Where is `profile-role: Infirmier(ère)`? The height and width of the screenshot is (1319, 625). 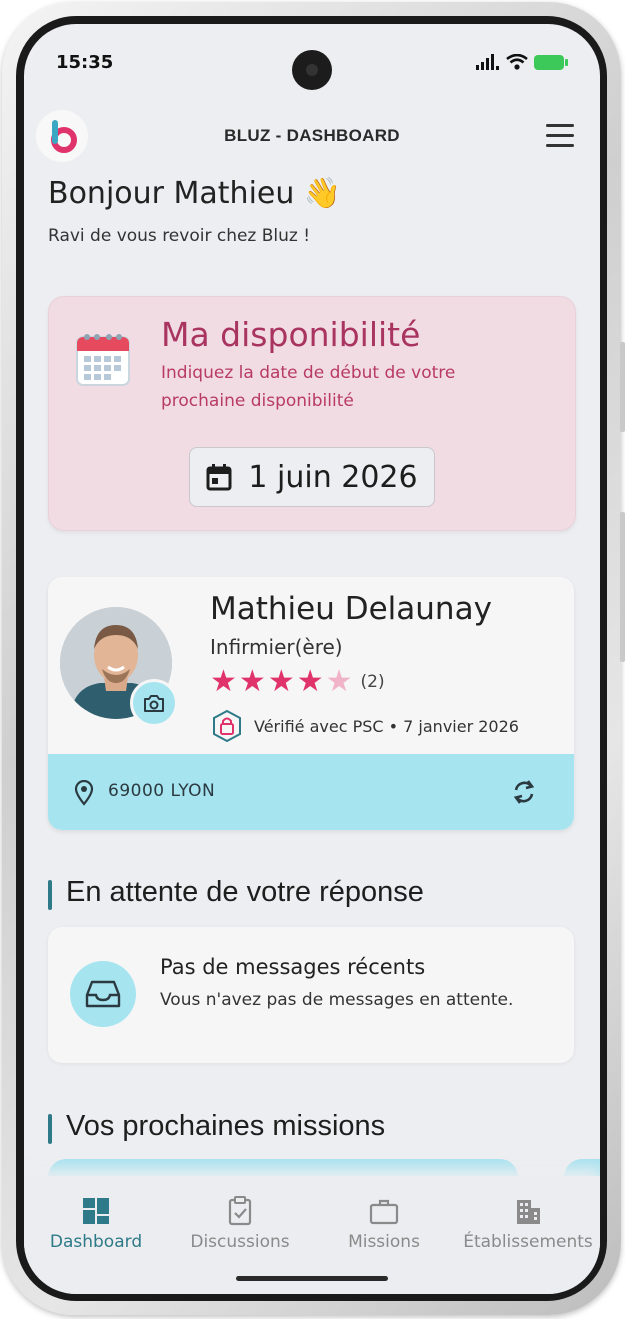
profile-role: Infirmier(ère) is located at coordinates (276, 647).